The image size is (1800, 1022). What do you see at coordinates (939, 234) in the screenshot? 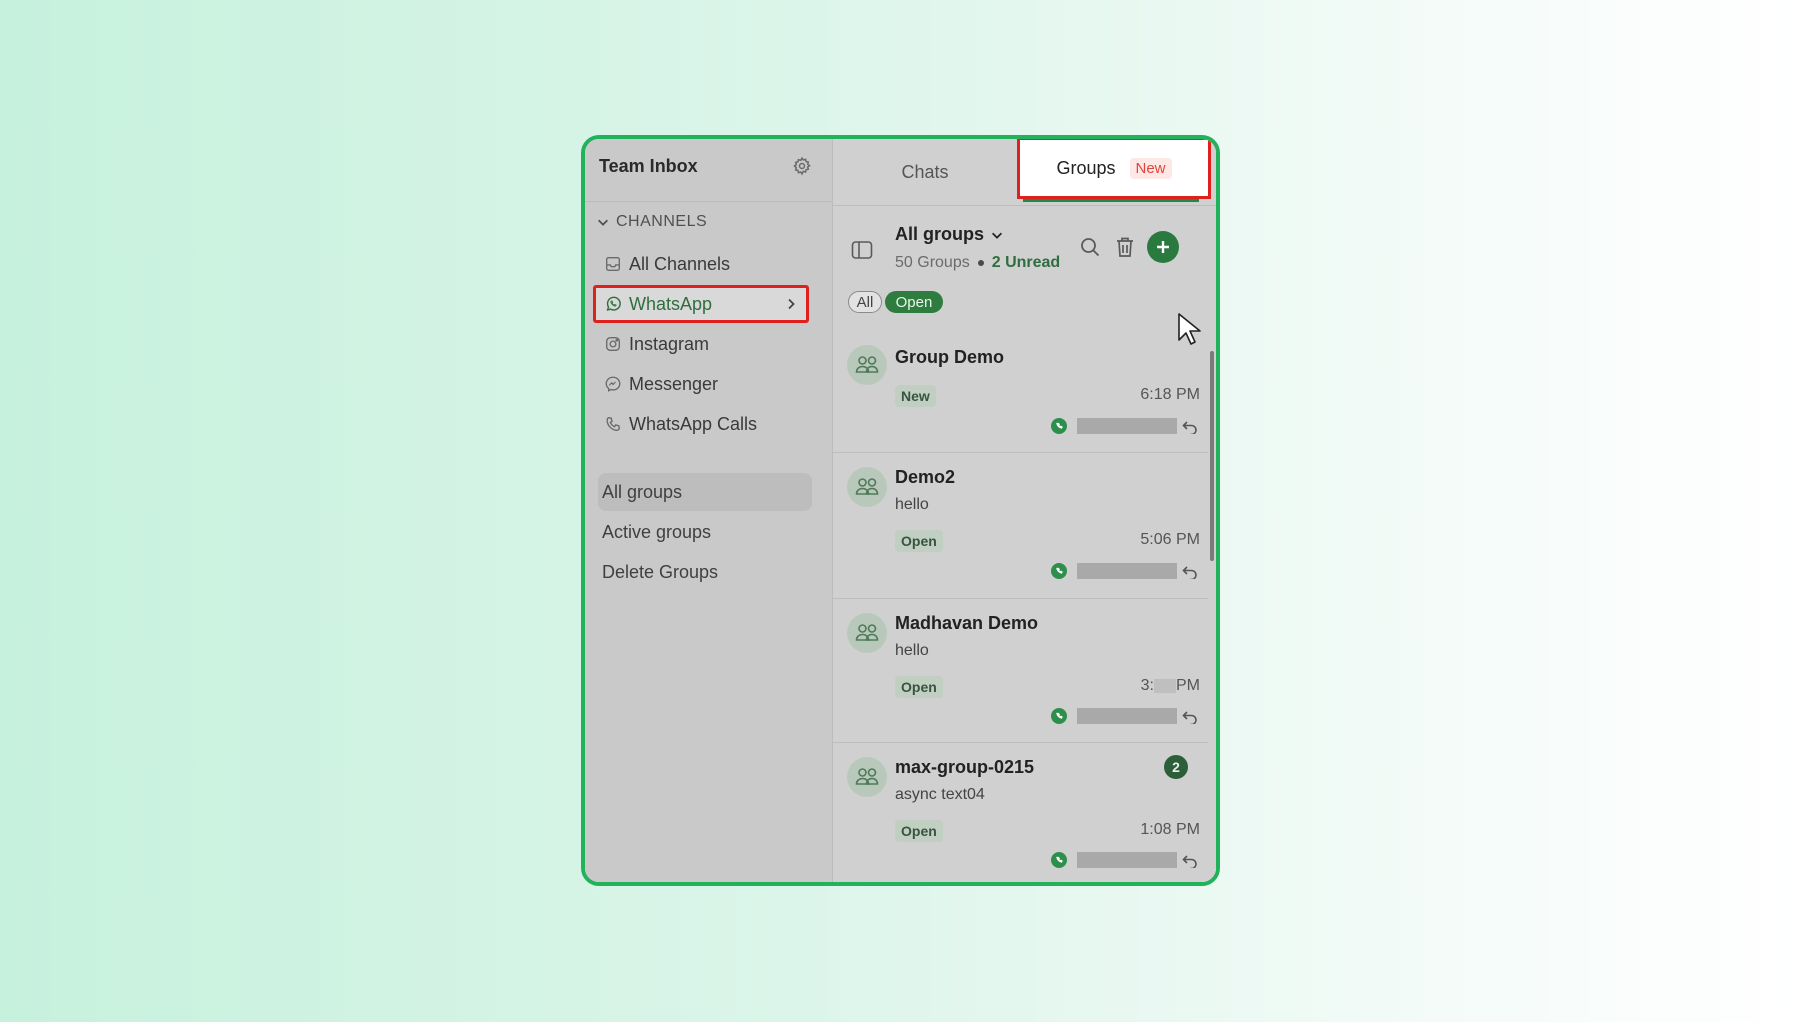
I see `group-filter-label: All groups` at bounding box center [939, 234].